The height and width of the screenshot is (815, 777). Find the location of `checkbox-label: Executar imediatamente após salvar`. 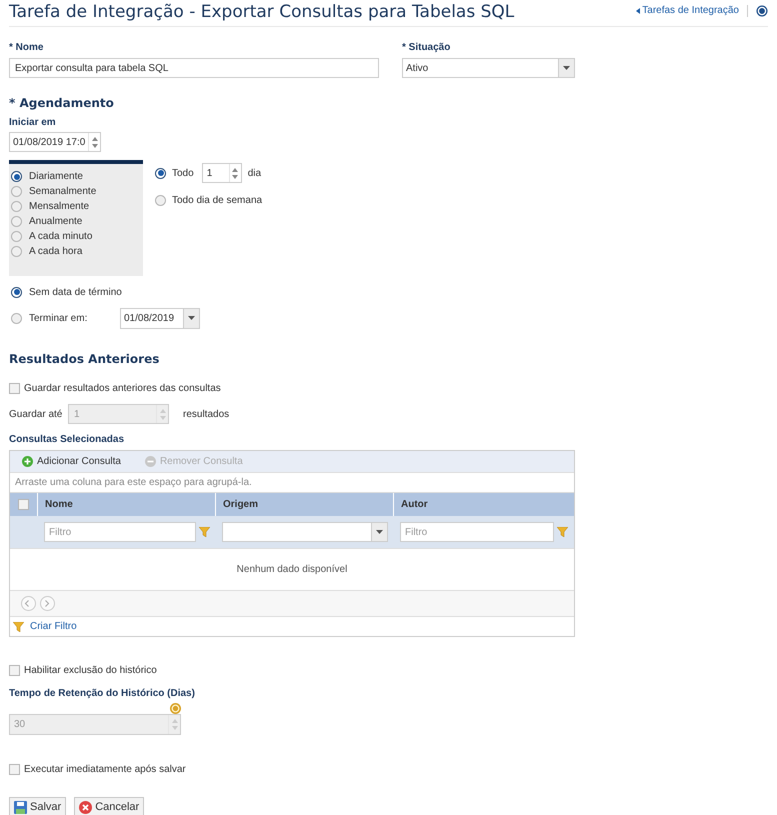

checkbox-label: Executar imediatamente após salvar is located at coordinates (105, 770).